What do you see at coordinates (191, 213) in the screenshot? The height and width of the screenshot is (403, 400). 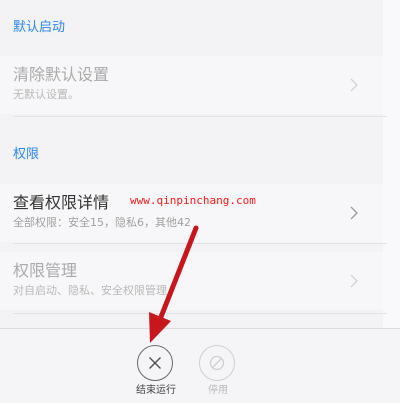 I see `view-permission-details-item: 查看权限详情 全部权限：安全15，隐私6，其他42` at bounding box center [191, 213].